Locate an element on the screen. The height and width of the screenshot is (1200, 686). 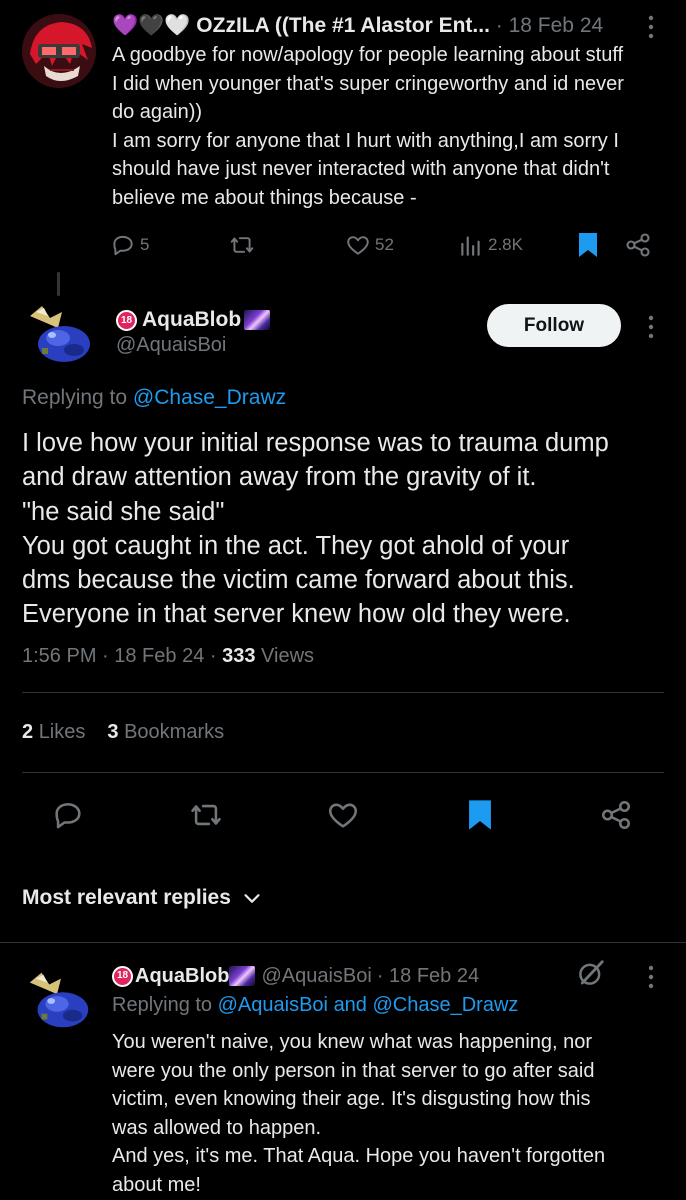
mention-link: @AquaisBoi is located at coordinates (273, 1005).